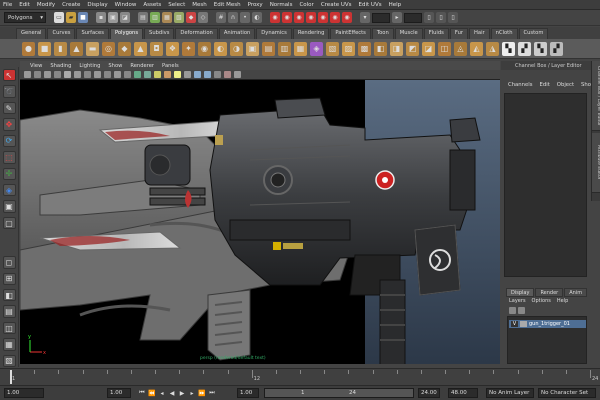 The image size is (600, 400). Describe the element at coordinates (382, 33) in the screenshot. I see `shelf-tab-toon: Toon` at that location.